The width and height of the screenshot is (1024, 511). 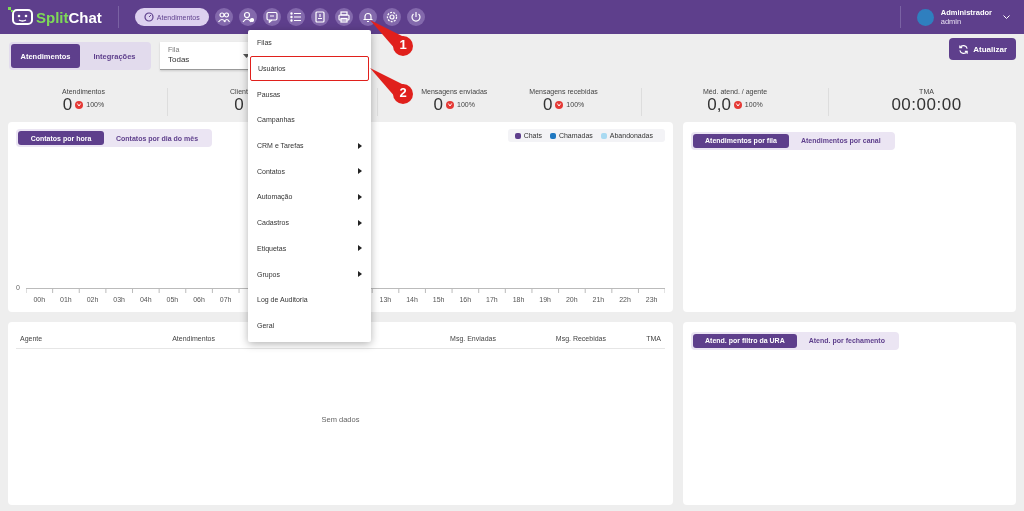 I want to click on users-icon, so click(x=223, y=17).